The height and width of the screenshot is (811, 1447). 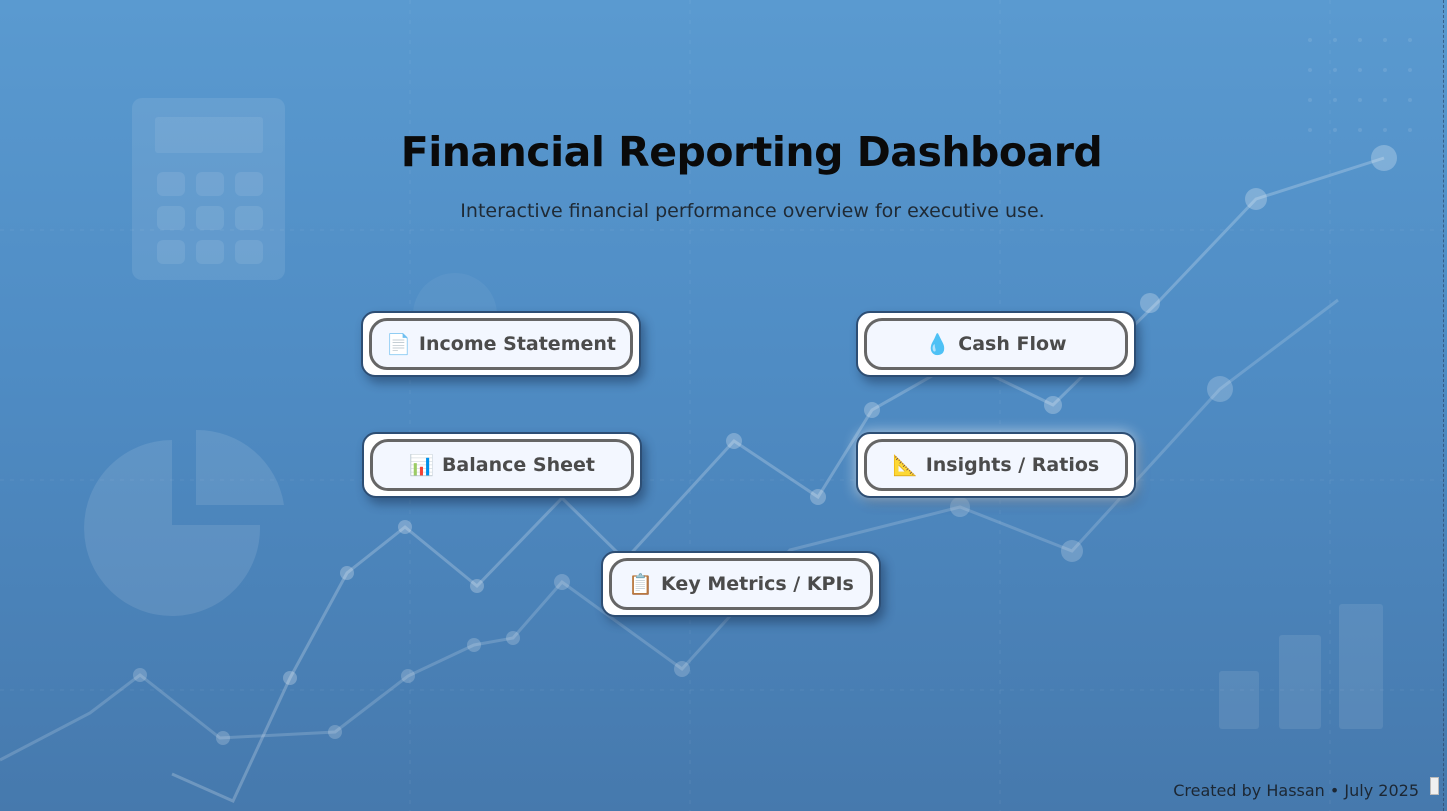 What do you see at coordinates (1434, 786) in the screenshot?
I see `scrollbar-thumb` at bounding box center [1434, 786].